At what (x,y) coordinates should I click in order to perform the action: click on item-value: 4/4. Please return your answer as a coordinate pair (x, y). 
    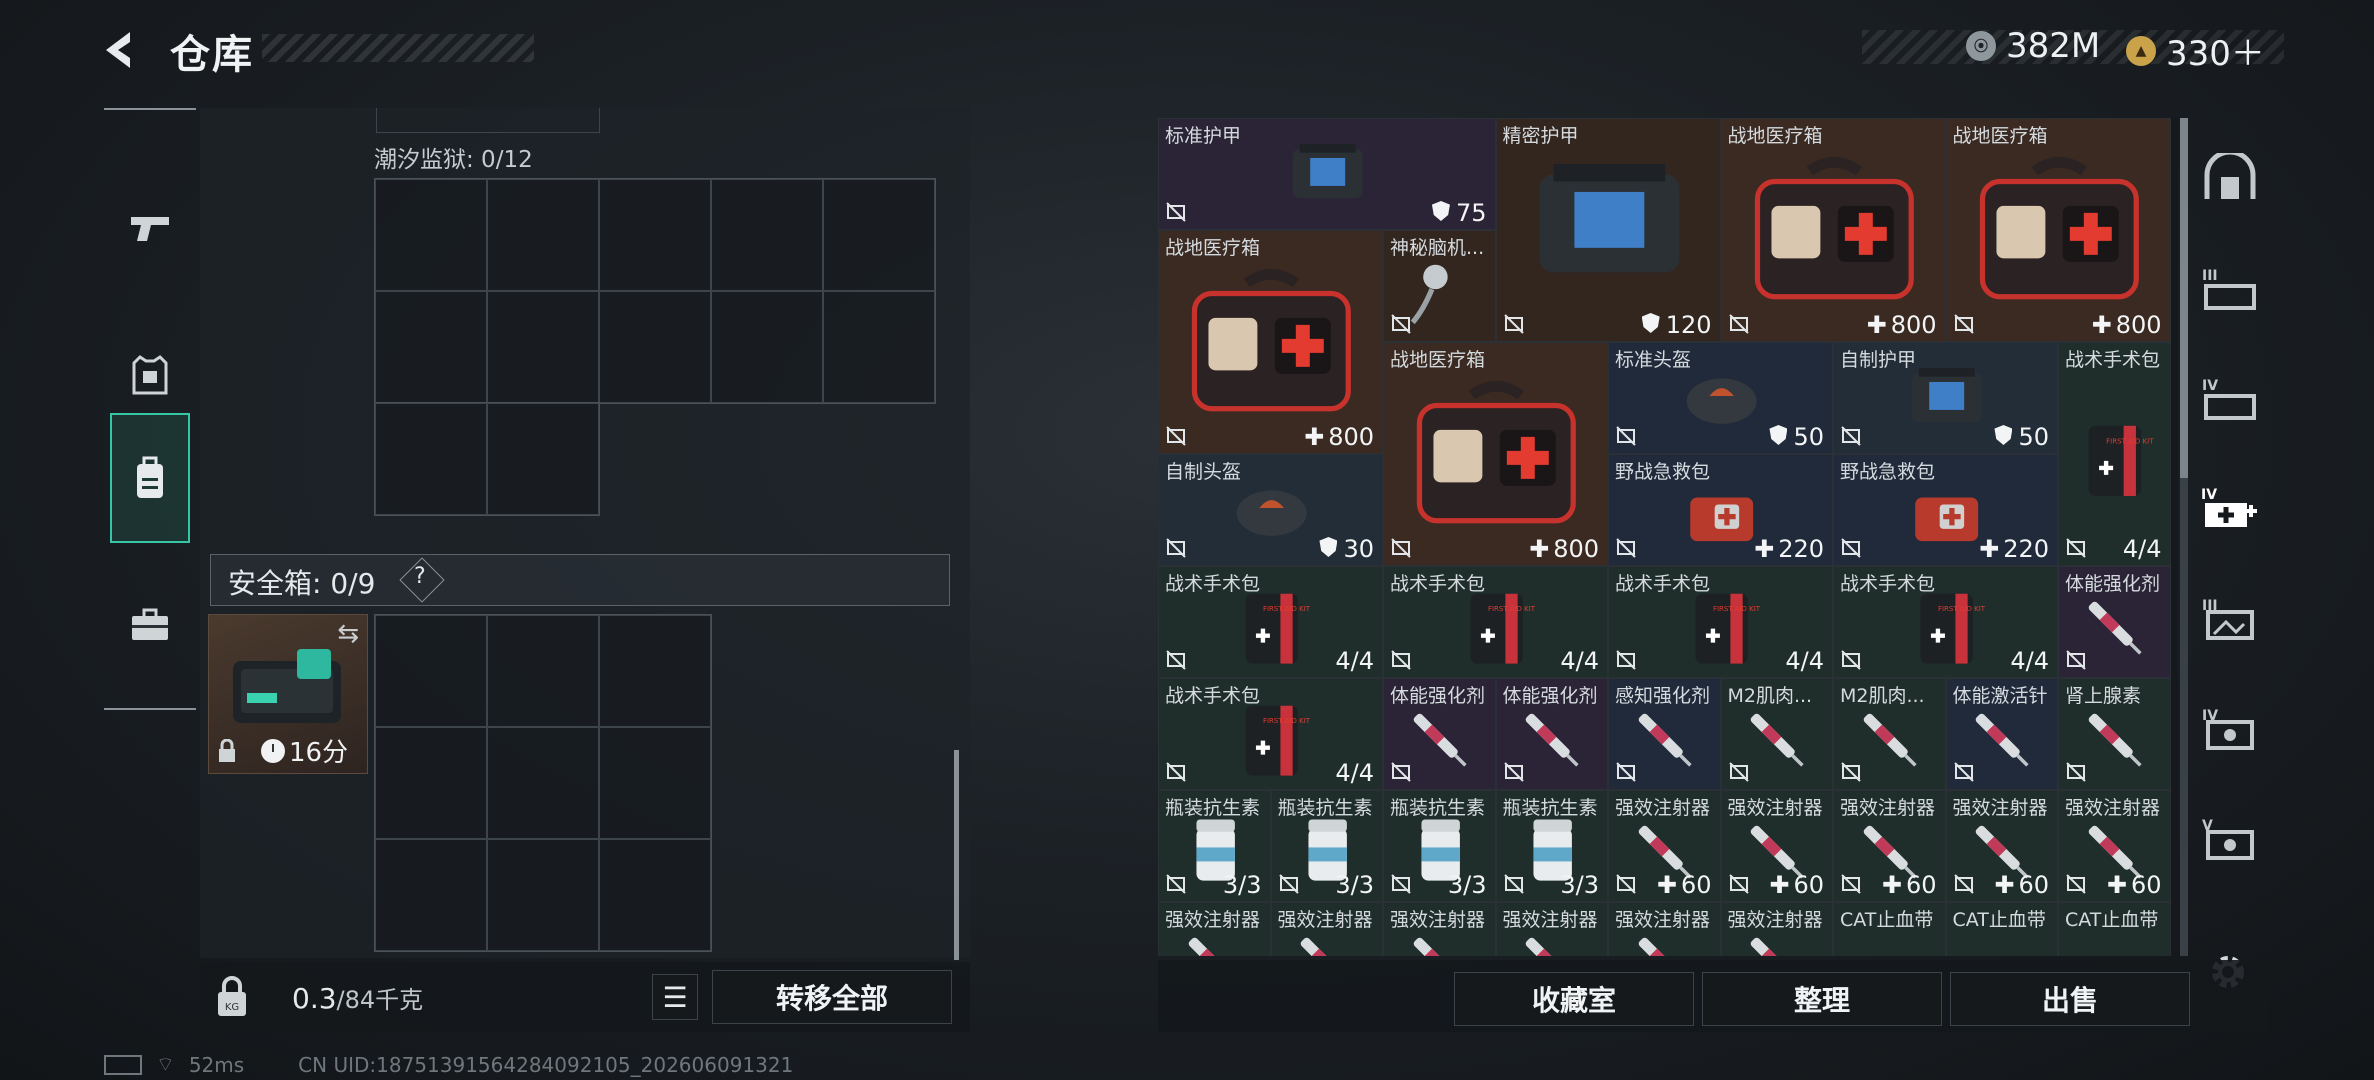
    Looking at the image, I should click on (1804, 661).